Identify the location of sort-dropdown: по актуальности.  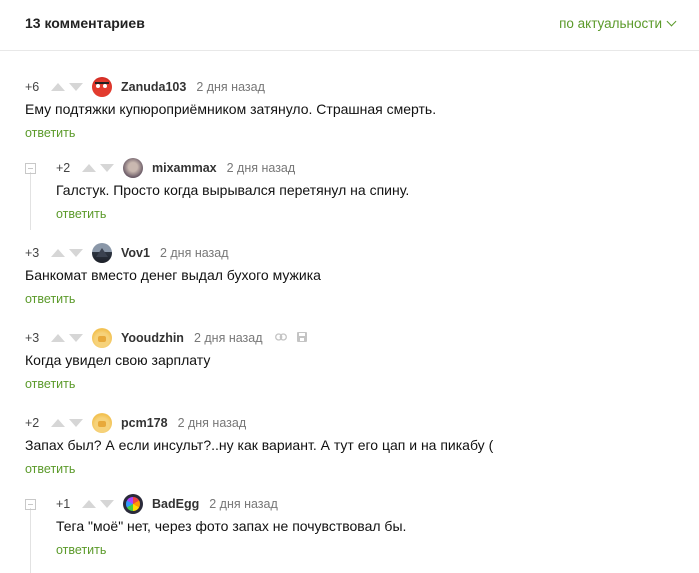
(618, 23).